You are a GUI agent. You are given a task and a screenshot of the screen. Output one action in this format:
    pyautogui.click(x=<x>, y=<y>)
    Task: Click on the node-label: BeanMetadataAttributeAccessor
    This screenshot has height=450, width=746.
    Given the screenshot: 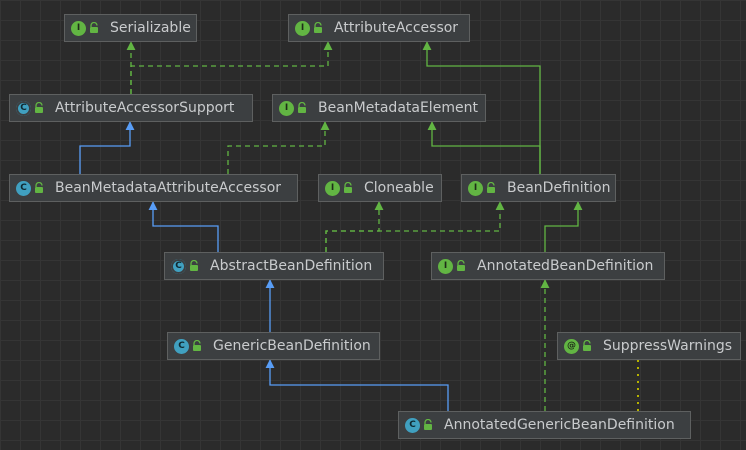 What is the action you would take?
    pyautogui.click(x=168, y=188)
    